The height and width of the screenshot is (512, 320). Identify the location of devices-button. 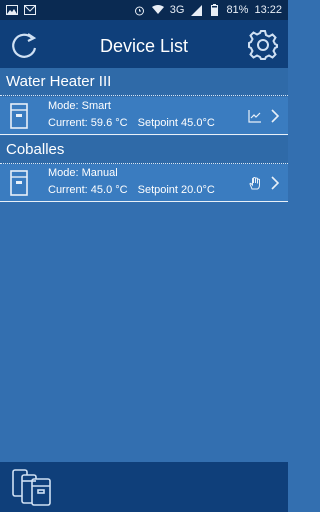
(32, 487).